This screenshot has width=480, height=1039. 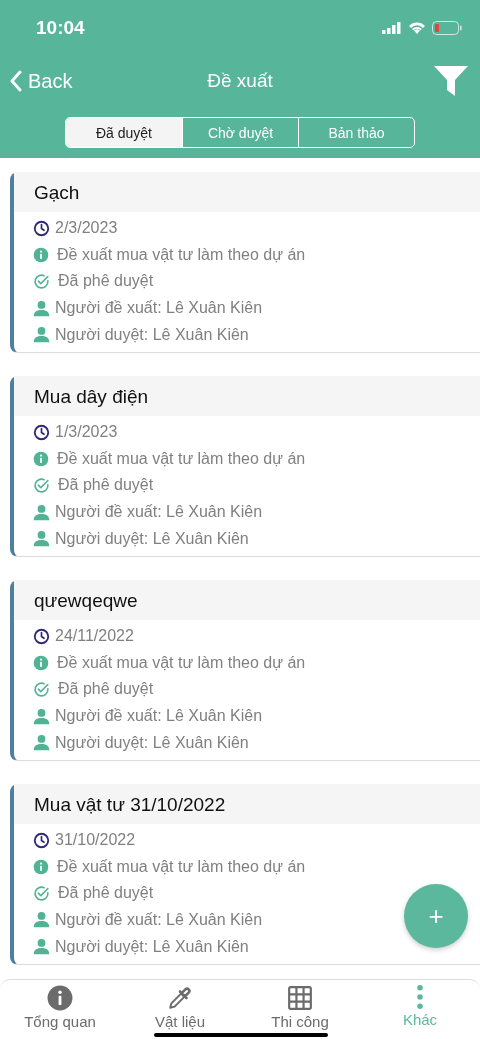 What do you see at coordinates (451, 81) in the screenshot?
I see `filter-icon` at bounding box center [451, 81].